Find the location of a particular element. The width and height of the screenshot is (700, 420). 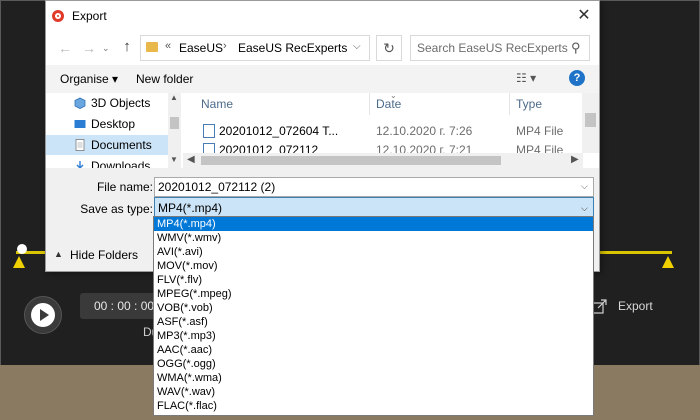

app-export-button: Export is located at coordinates (640, 306).